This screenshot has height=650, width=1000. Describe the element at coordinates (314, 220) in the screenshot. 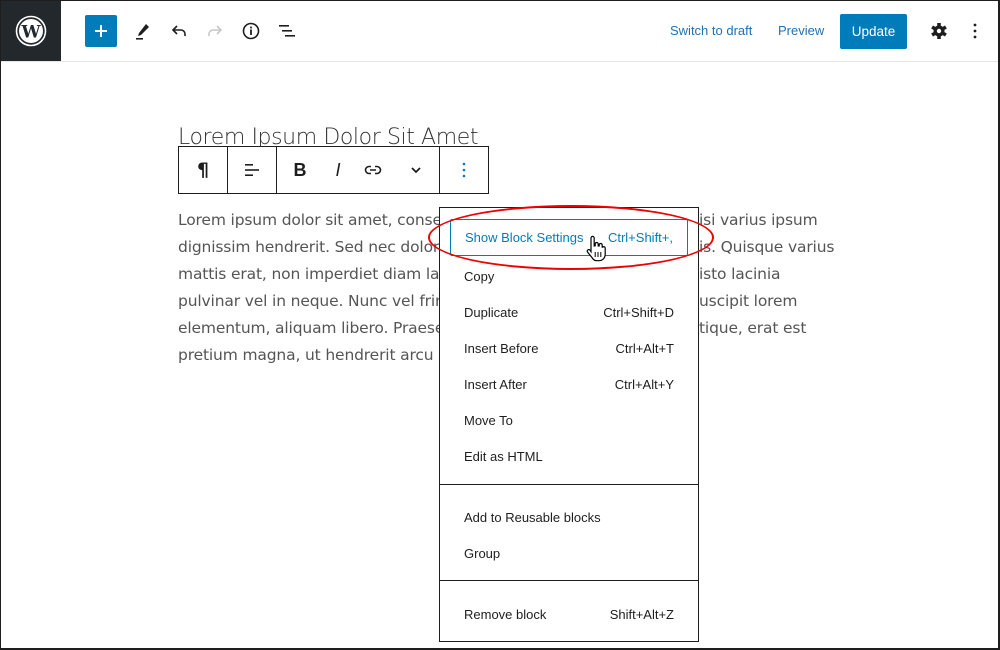

I see `paragraph-line-left: Lorem ipsum dolor sit amet, consec` at that location.